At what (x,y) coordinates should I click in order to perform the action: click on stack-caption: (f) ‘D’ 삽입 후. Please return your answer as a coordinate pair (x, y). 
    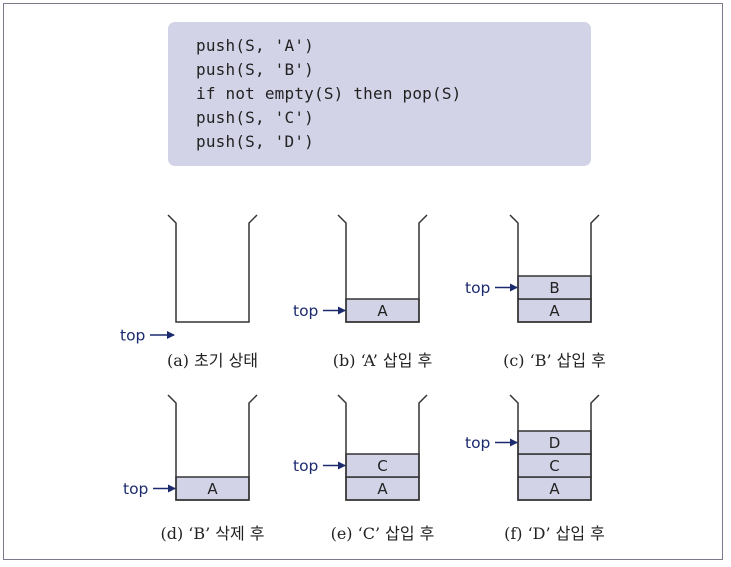
    Looking at the image, I should click on (554, 533).